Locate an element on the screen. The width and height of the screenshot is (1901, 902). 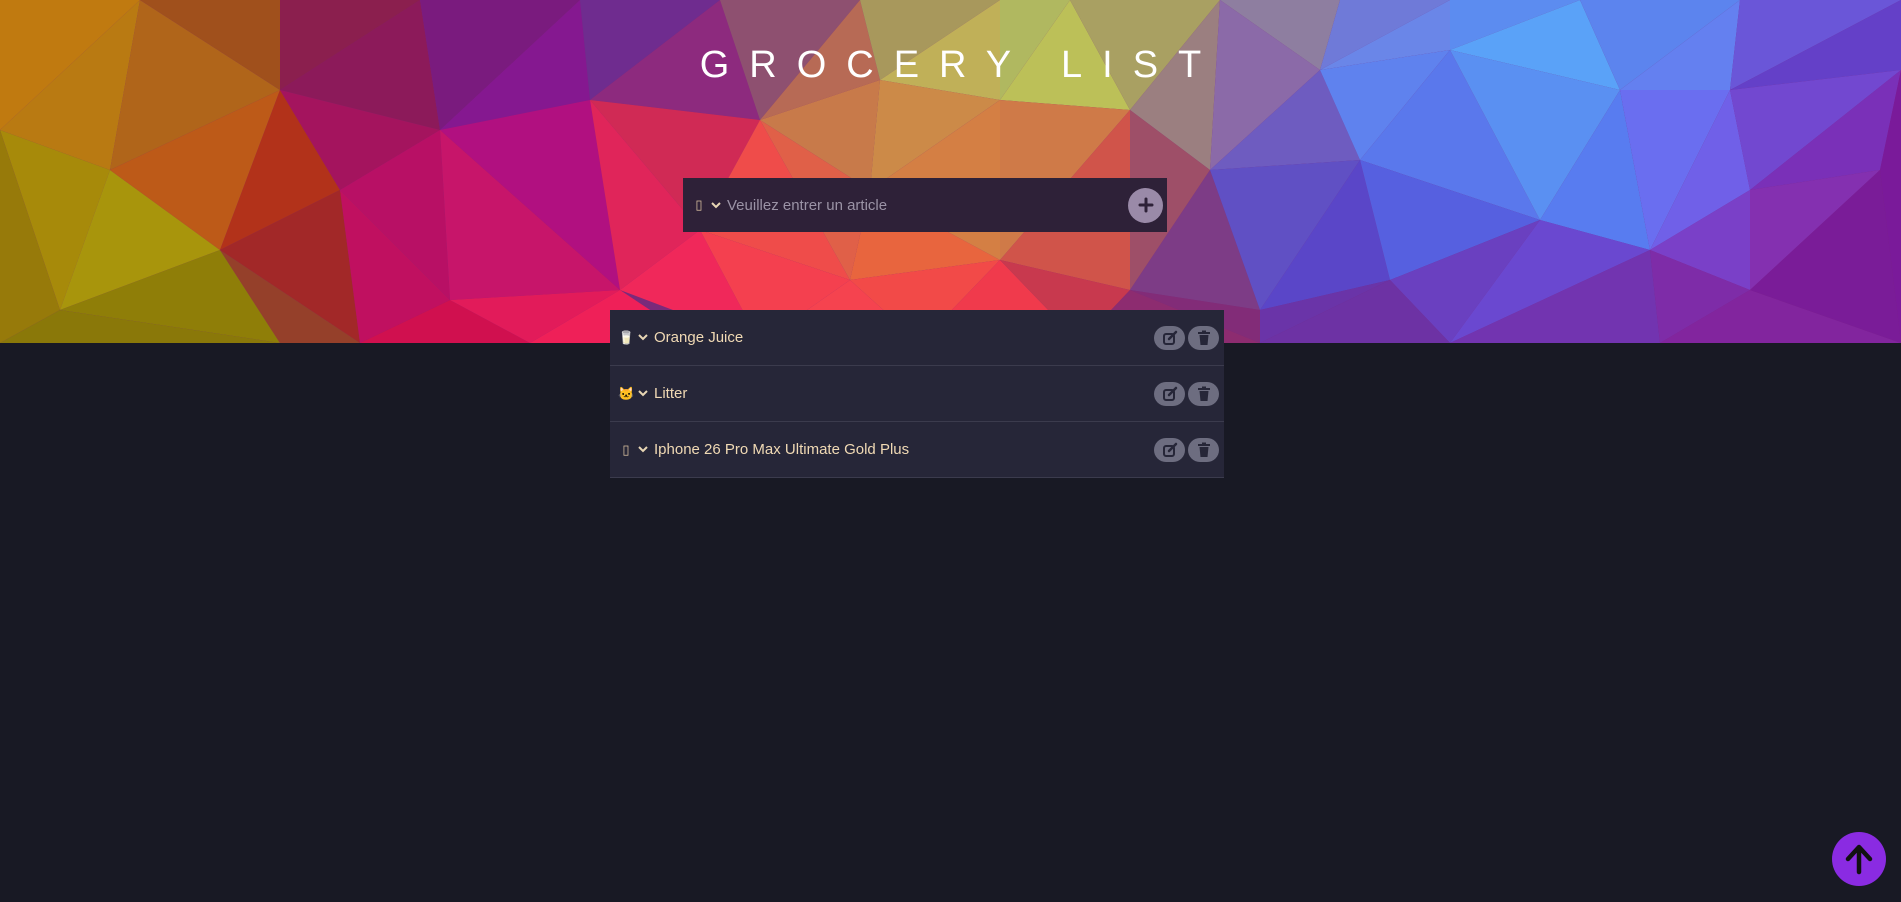
scroll-to-top-button is located at coordinates (1859, 859).